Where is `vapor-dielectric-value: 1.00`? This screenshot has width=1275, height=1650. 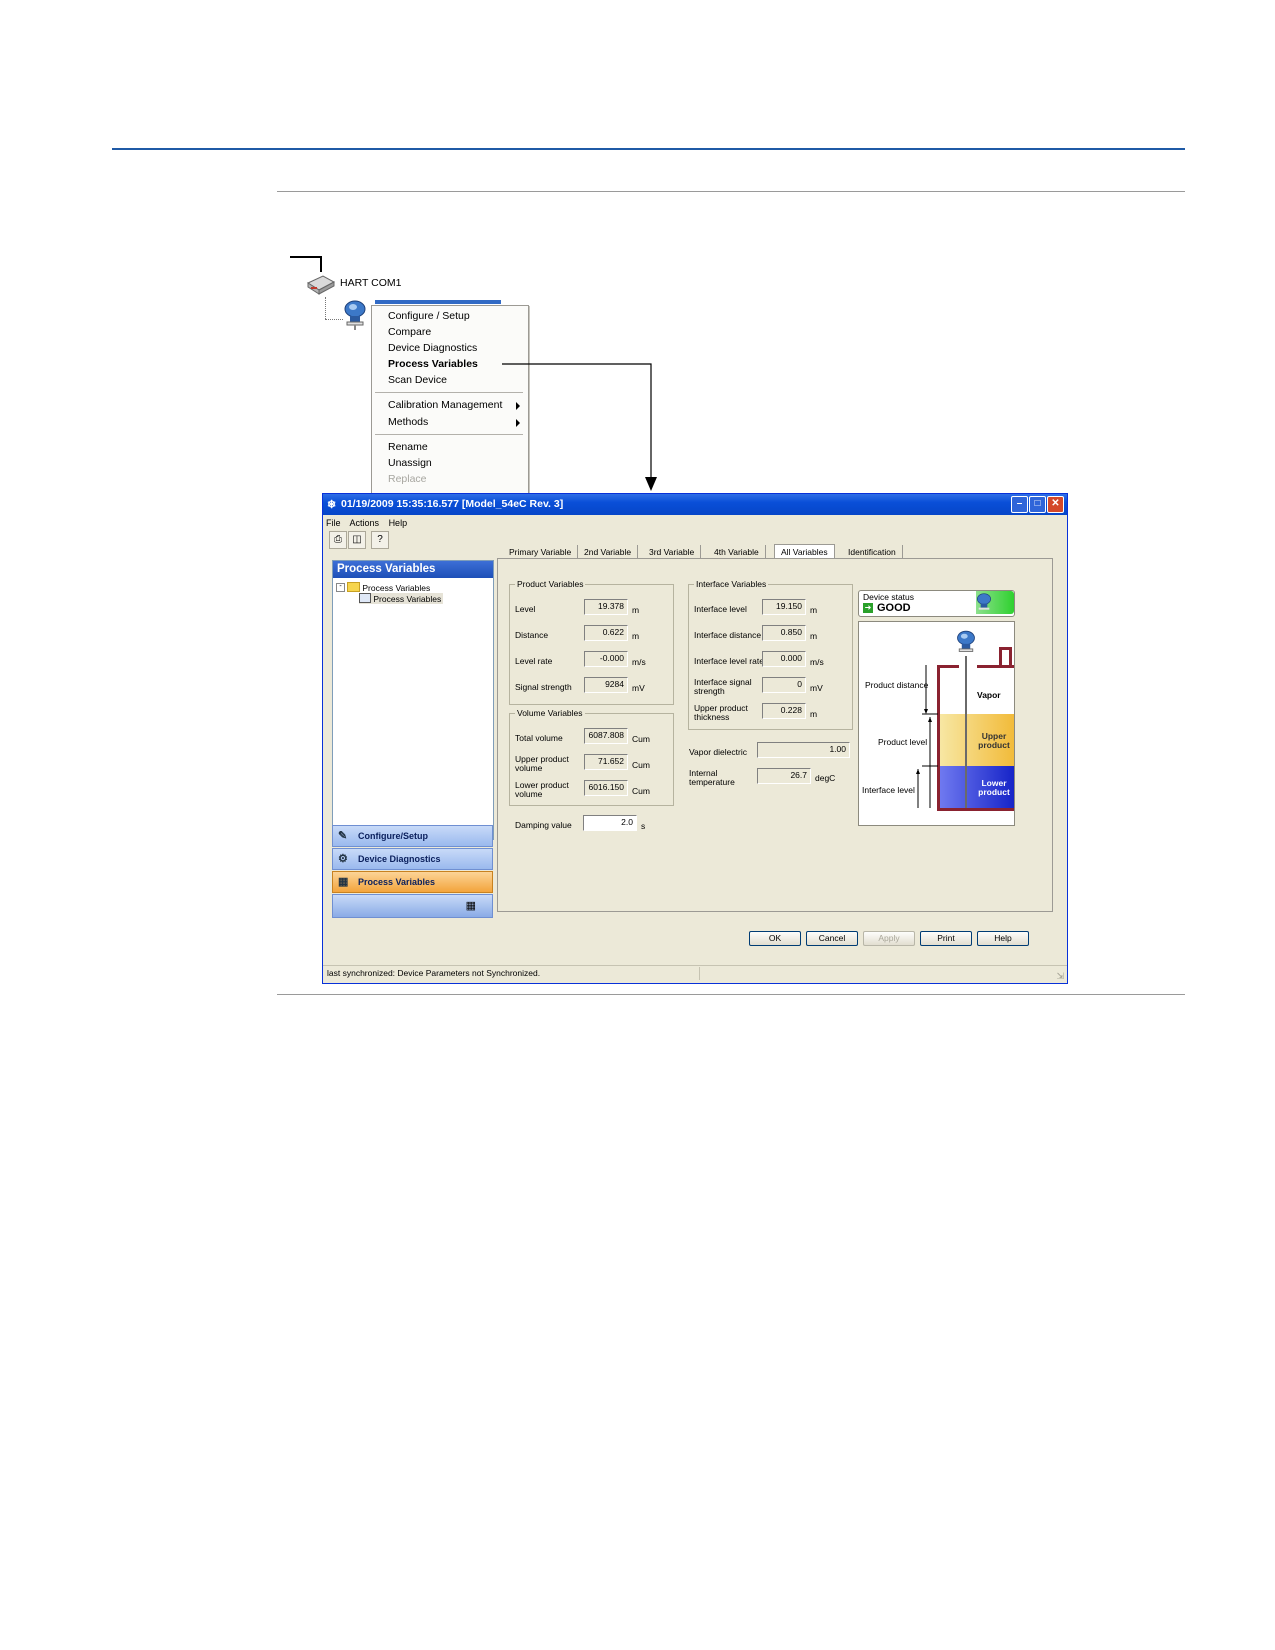 vapor-dielectric-value: 1.00 is located at coordinates (803, 750).